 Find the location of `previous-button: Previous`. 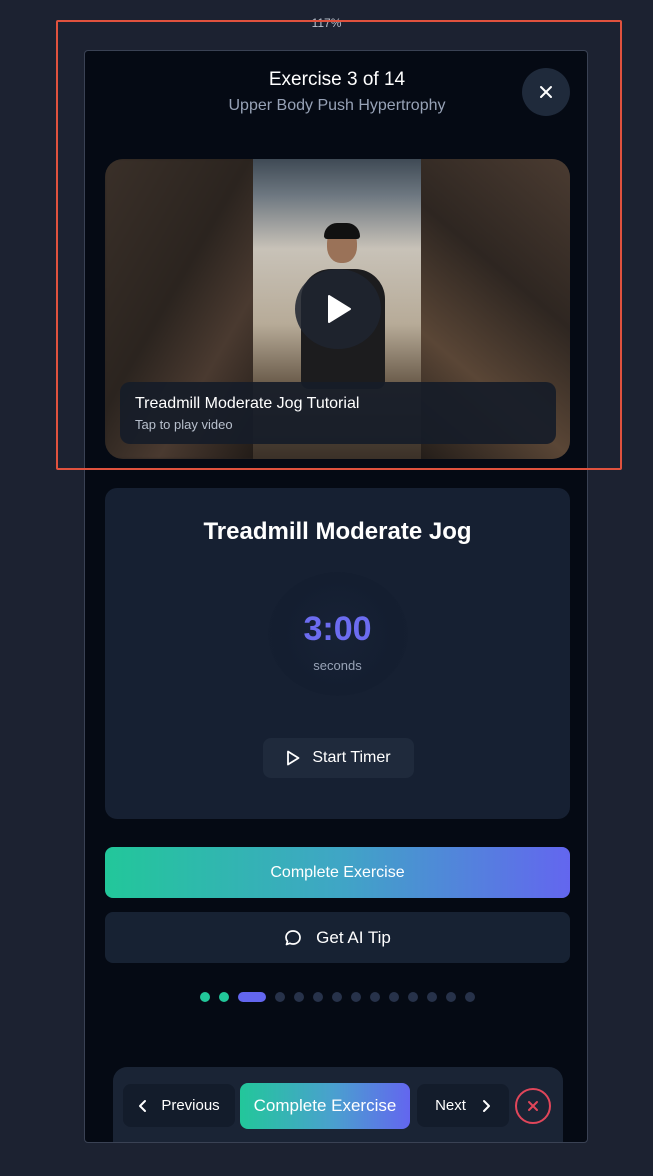

previous-button: Previous is located at coordinates (179, 1105).